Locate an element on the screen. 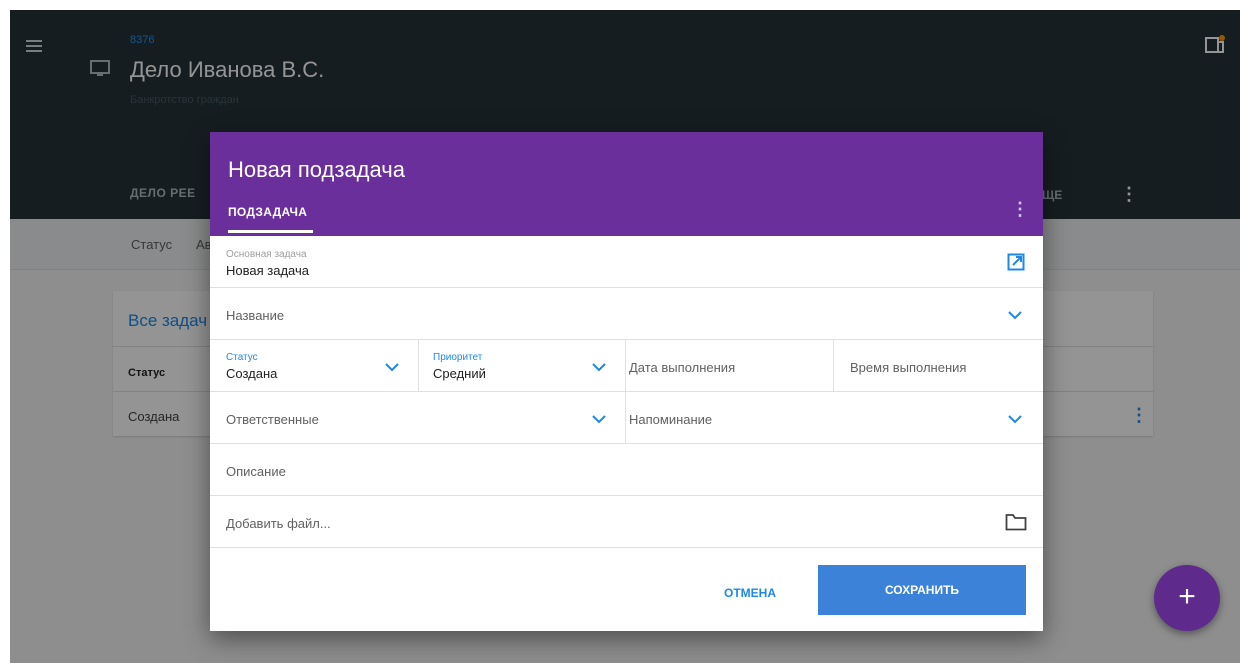  cancel-button: ОТМЕНА is located at coordinates (750, 593).